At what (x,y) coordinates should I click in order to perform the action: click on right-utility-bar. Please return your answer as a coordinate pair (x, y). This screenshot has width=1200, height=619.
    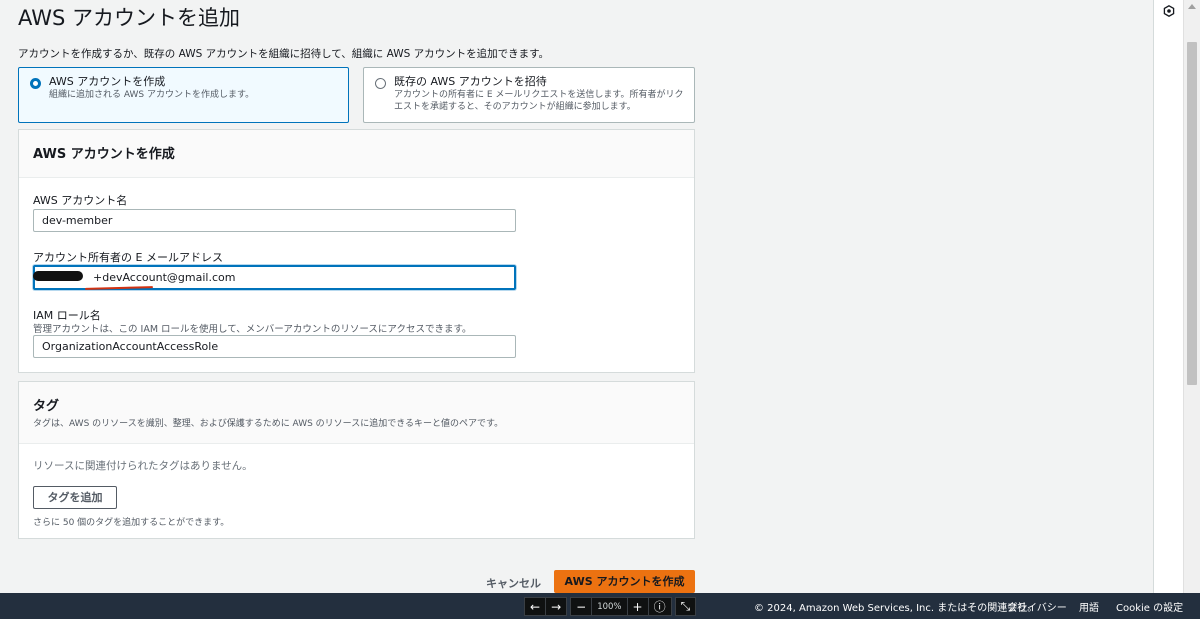
    Looking at the image, I should click on (1168, 296).